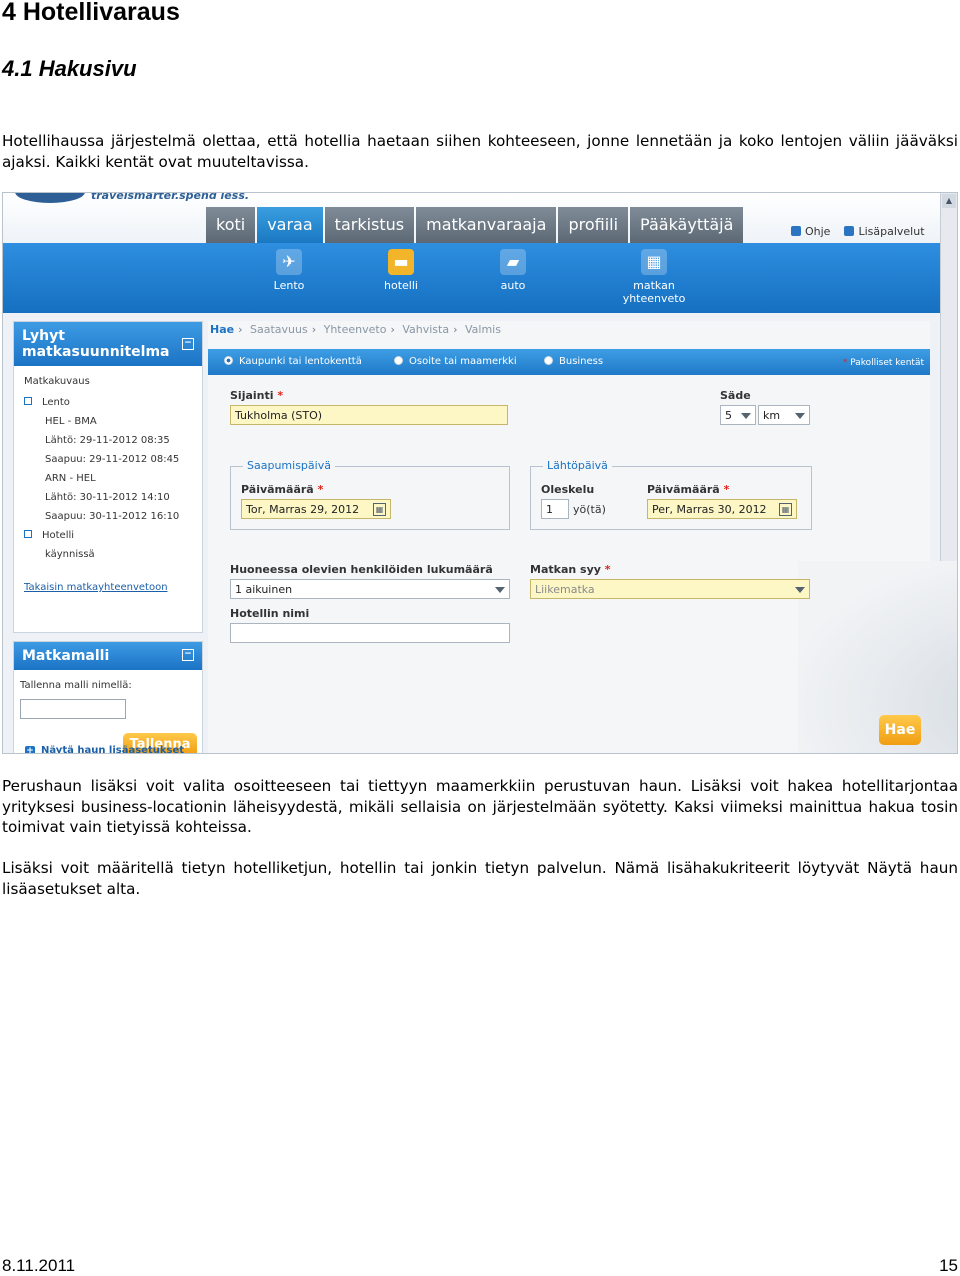  Describe the element at coordinates (112, 516) in the screenshot. I see `itinerary-detail: Saapuu: 30-11-2012 16:10` at that location.